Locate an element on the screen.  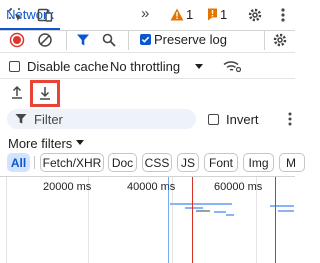
chip-css: CSS is located at coordinates (157, 162).